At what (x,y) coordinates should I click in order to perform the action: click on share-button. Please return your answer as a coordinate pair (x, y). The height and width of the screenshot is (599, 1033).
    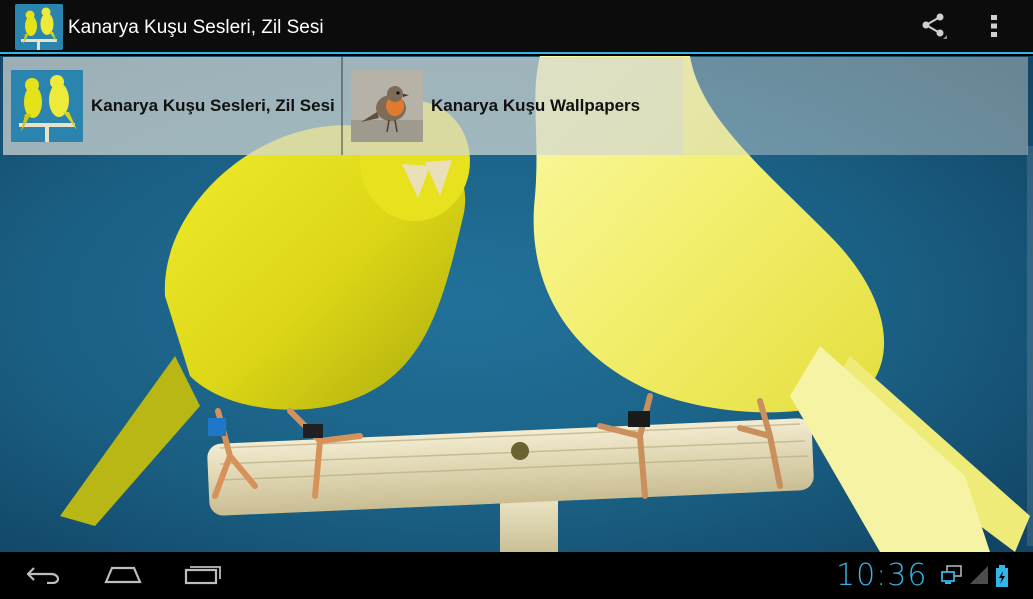
    Looking at the image, I should click on (934, 28).